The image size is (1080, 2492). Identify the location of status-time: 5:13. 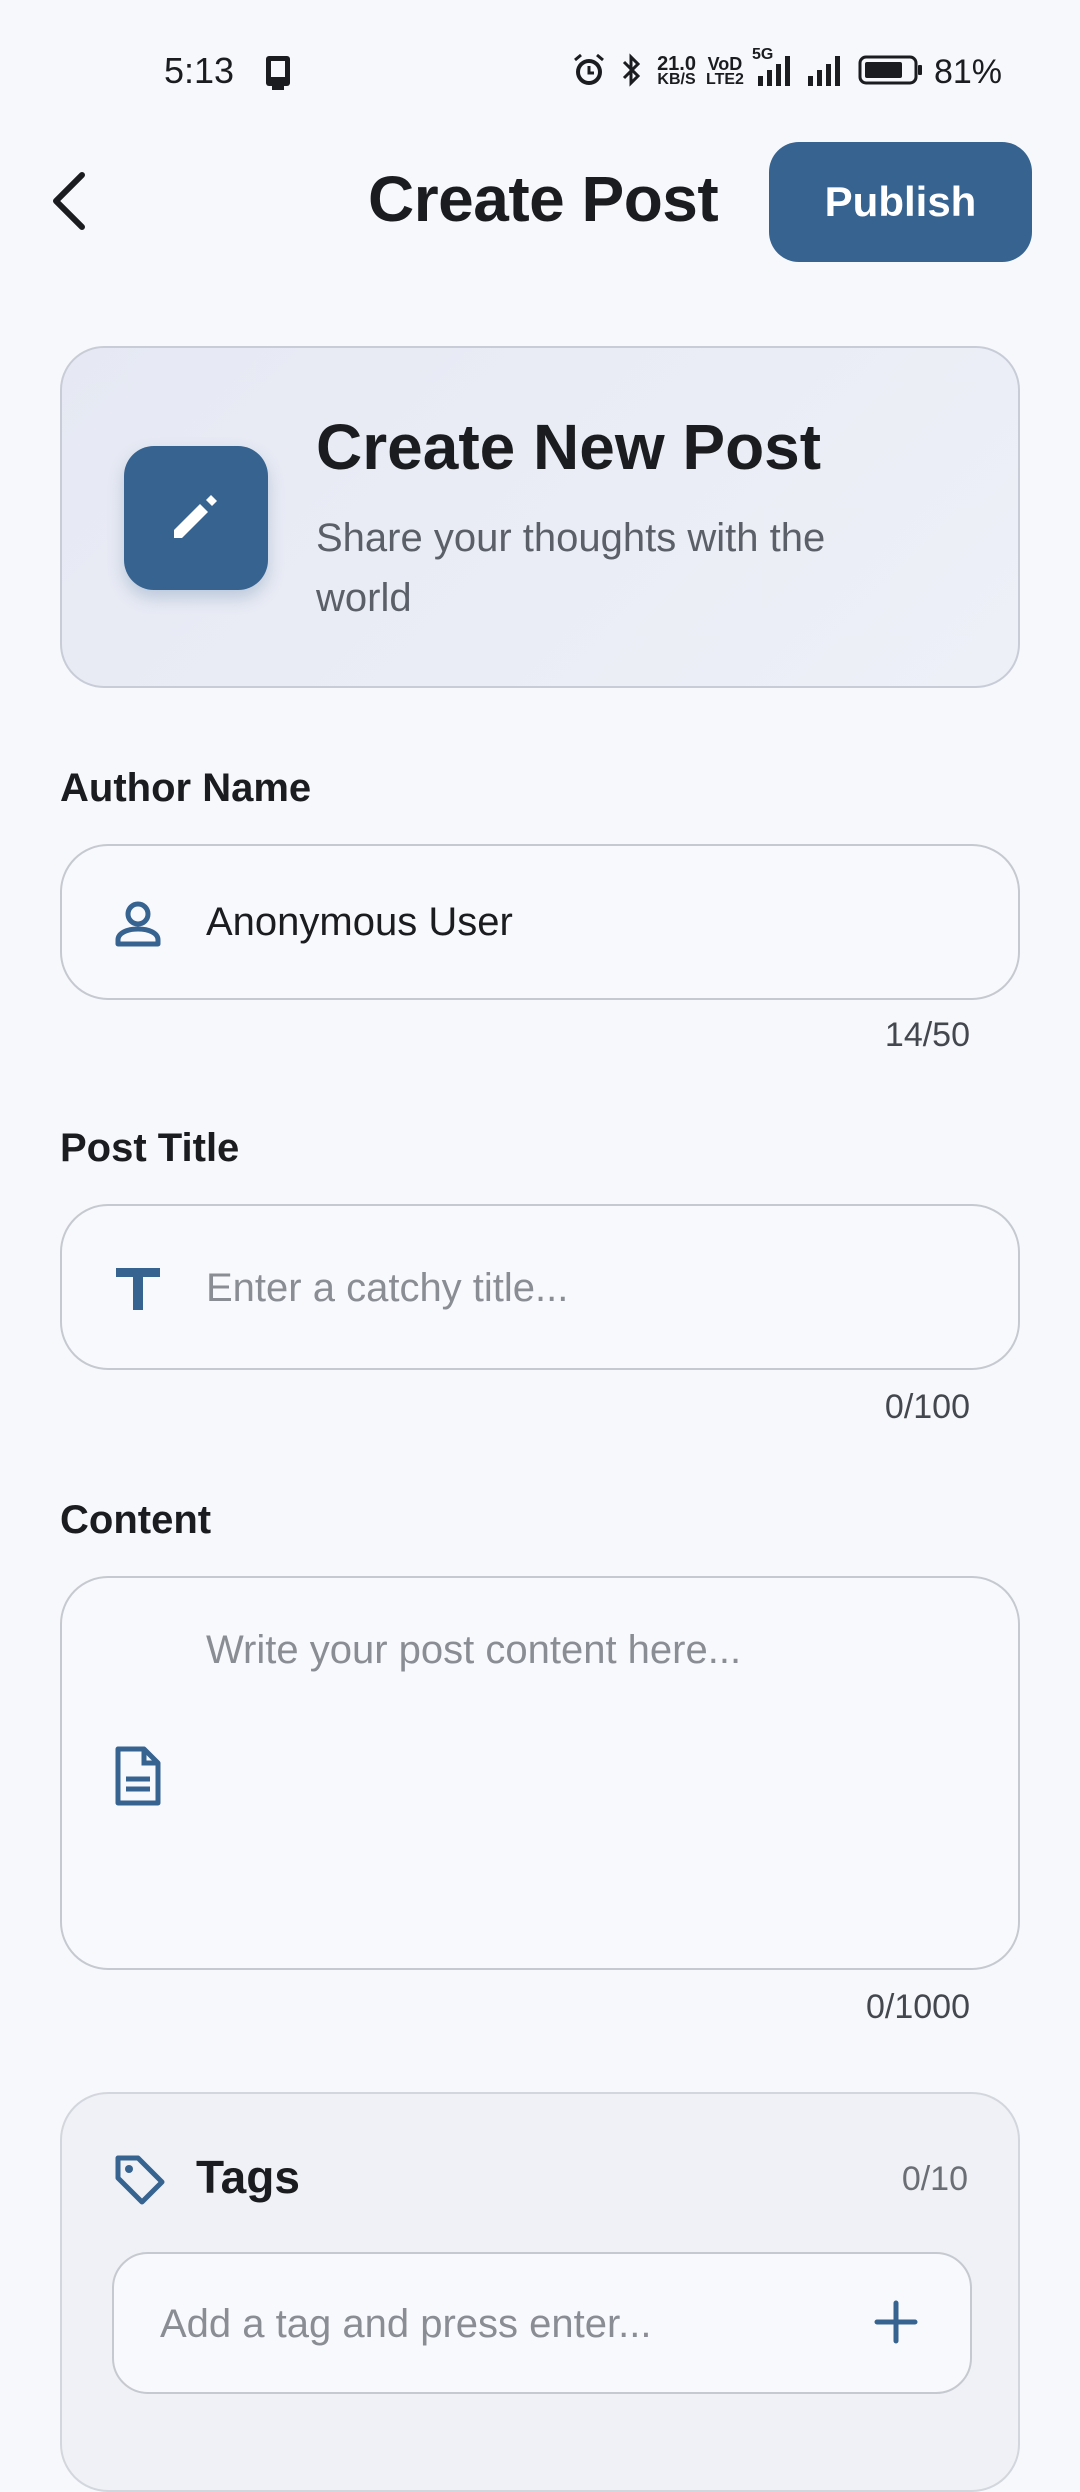
(199, 70).